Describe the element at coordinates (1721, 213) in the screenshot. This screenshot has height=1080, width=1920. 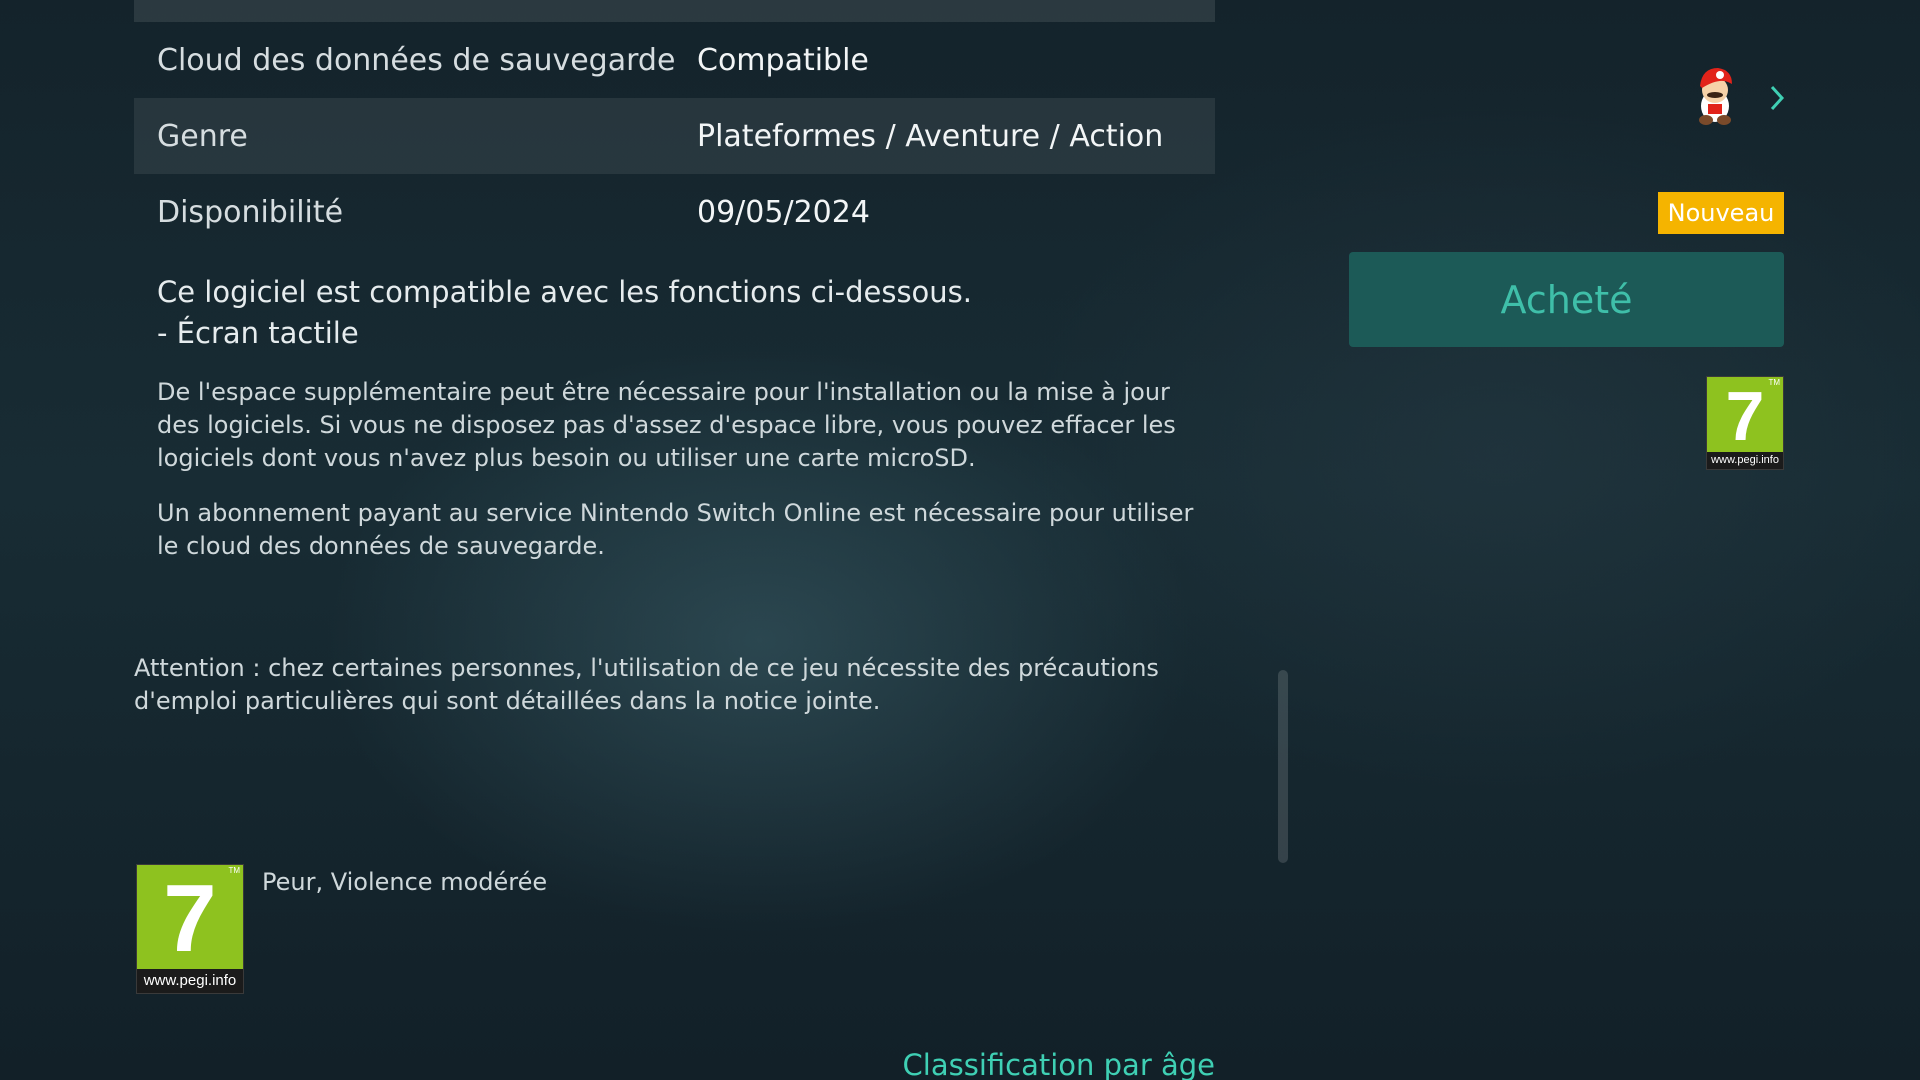
I see `new-badge: Nouveau` at that location.